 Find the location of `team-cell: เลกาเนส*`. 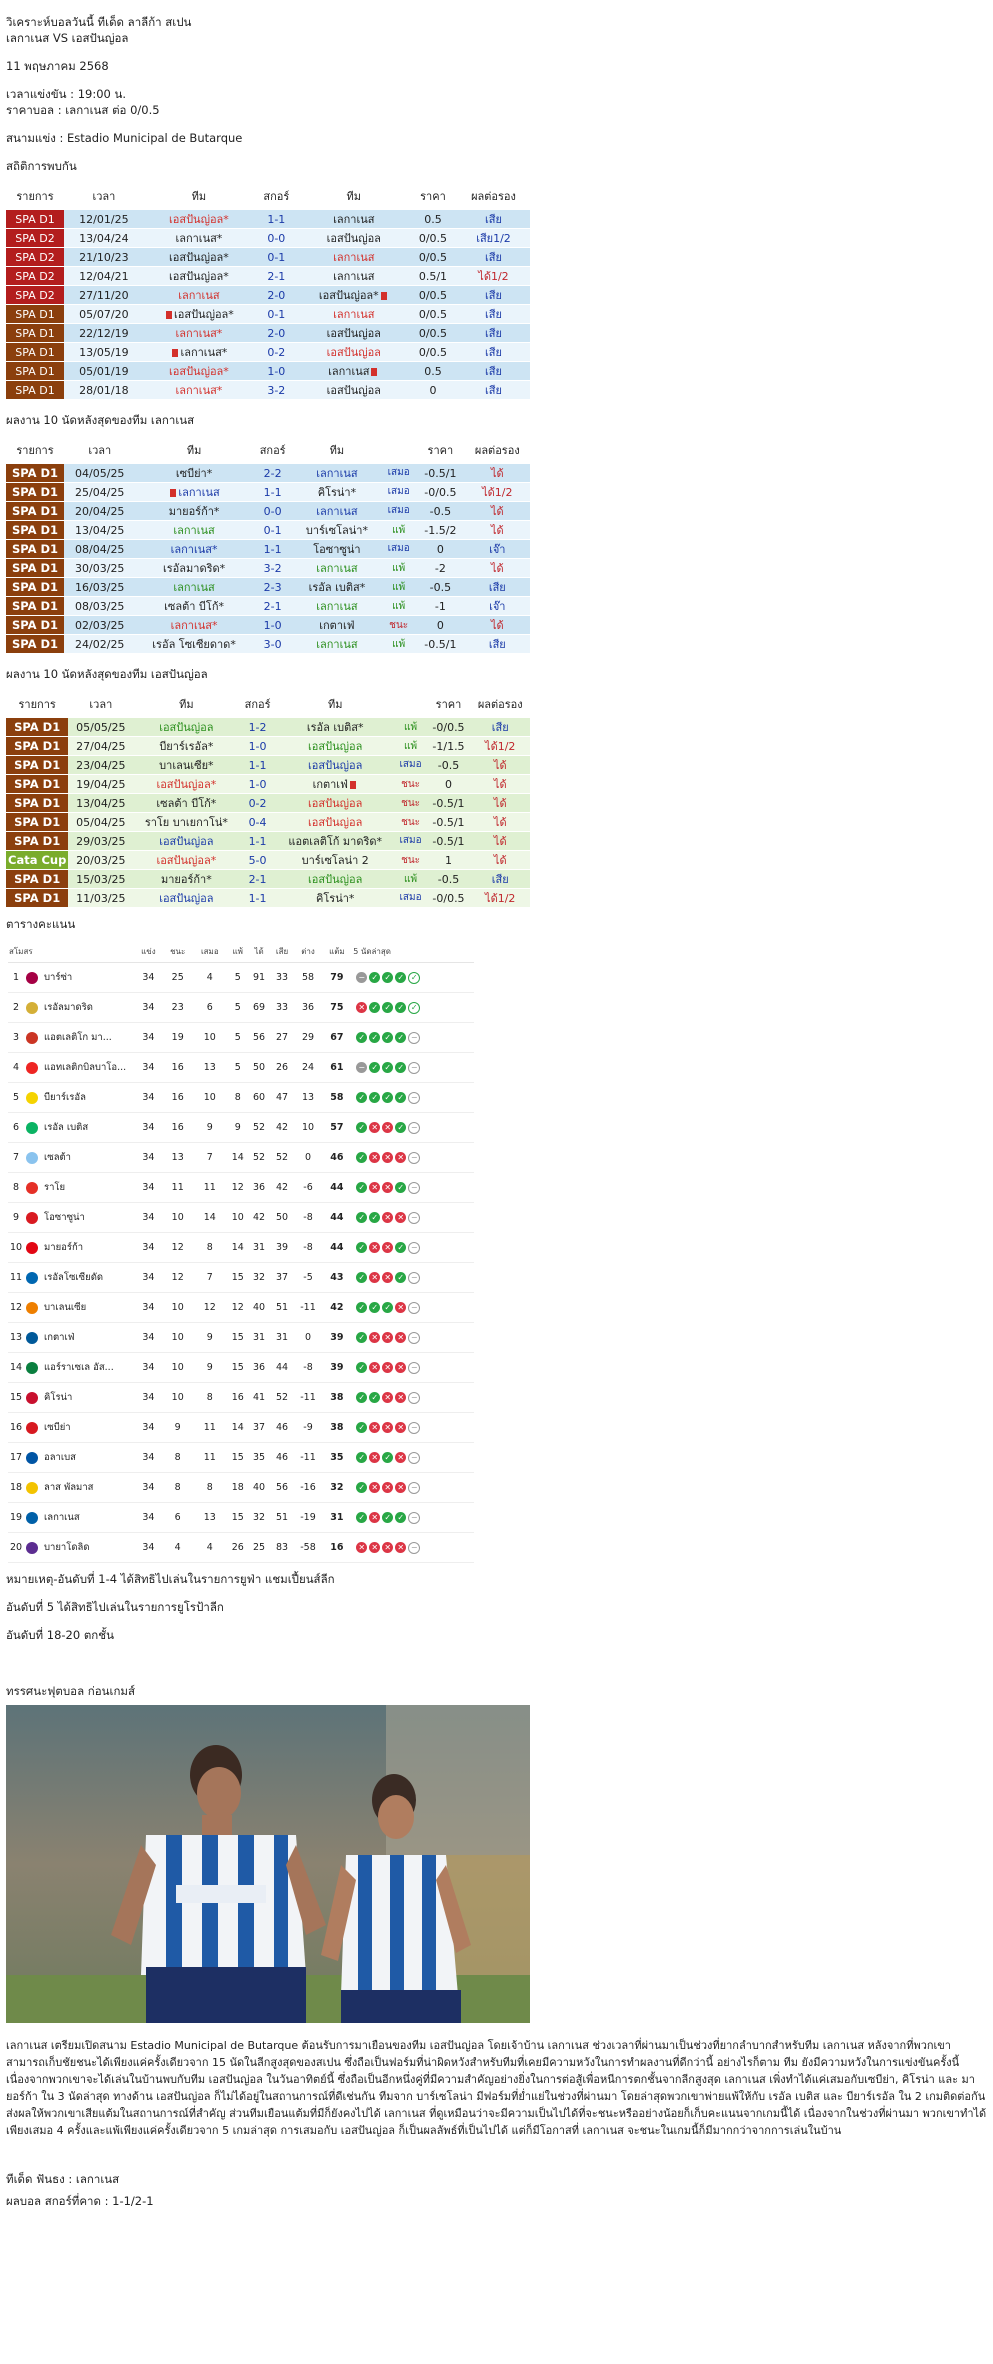

team-cell: เลกาเนส* is located at coordinates (199, 352).